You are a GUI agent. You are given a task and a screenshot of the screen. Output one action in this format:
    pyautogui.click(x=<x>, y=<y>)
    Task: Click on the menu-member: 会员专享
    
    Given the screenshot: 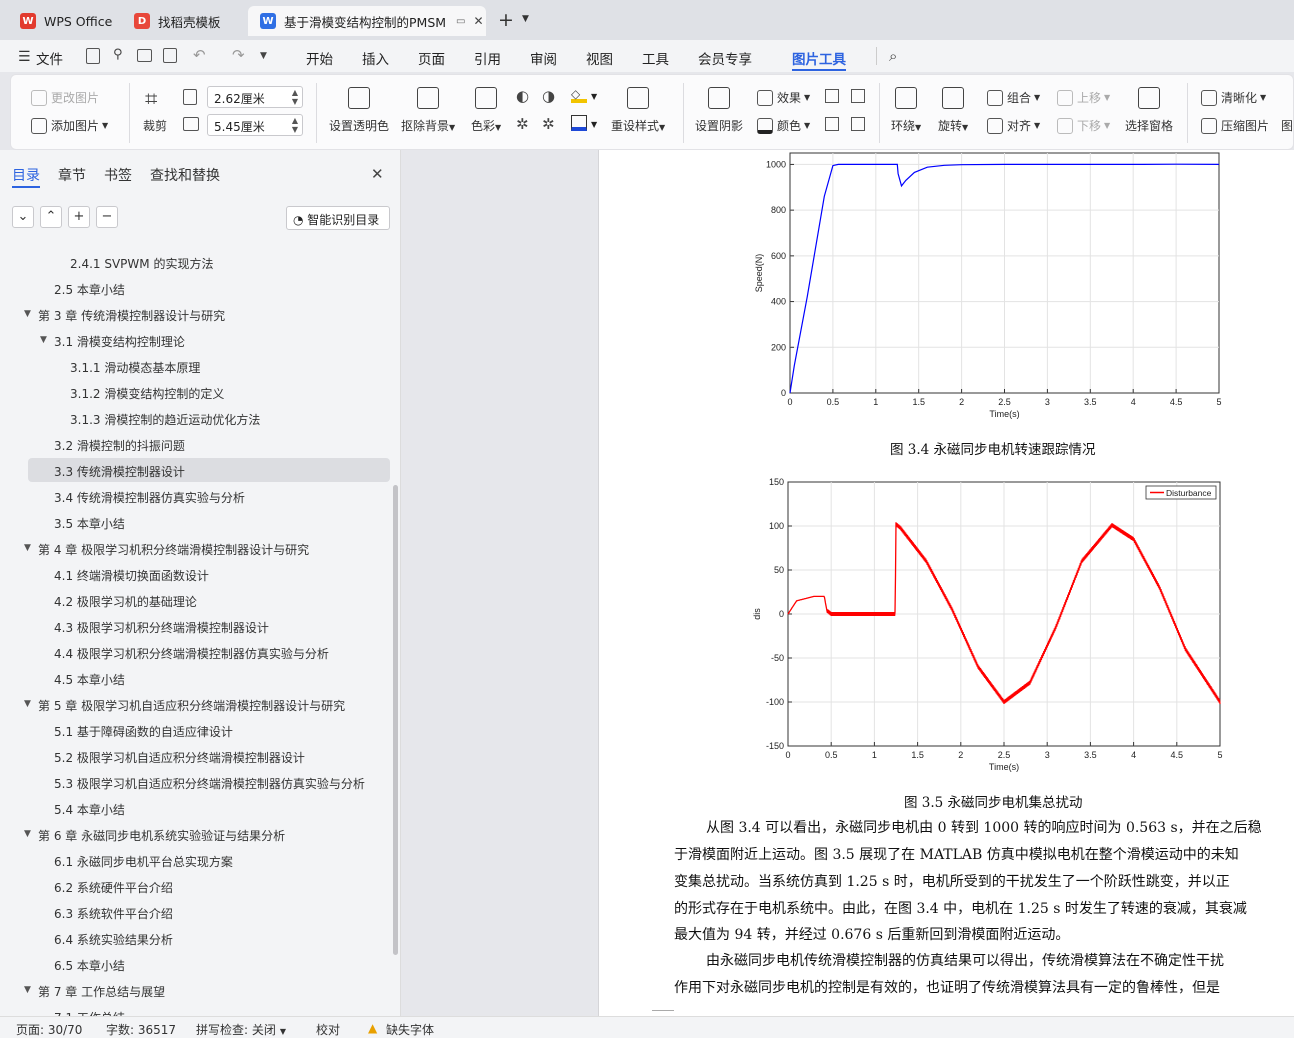 What is the action you would take?
    pyautogui.click(x=725, y=58)
    